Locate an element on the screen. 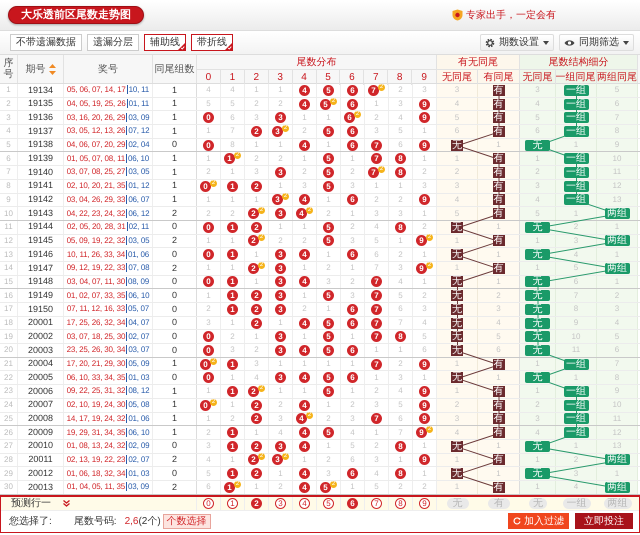  winning-numbers: 03, 16, 20, 26, 29 03, 09 is located at coordinates (108, 118).